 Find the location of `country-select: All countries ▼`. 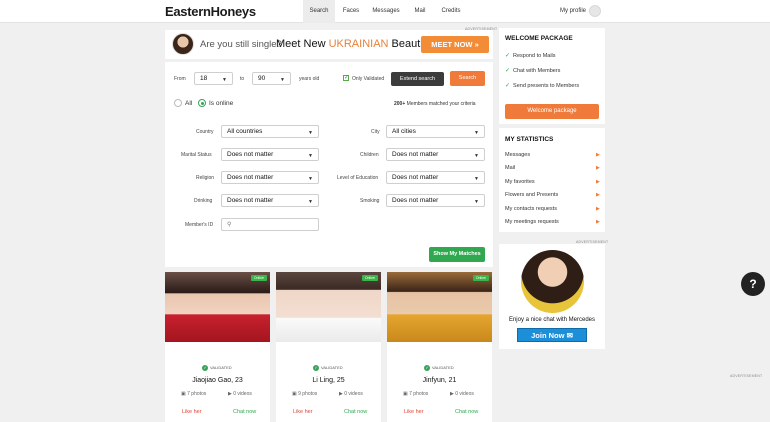

country-select: All countries ▼ is located at coordinates (270, 131).